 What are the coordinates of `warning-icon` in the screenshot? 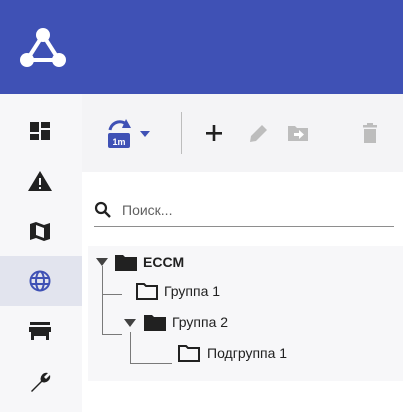 It's located at (40, 181).